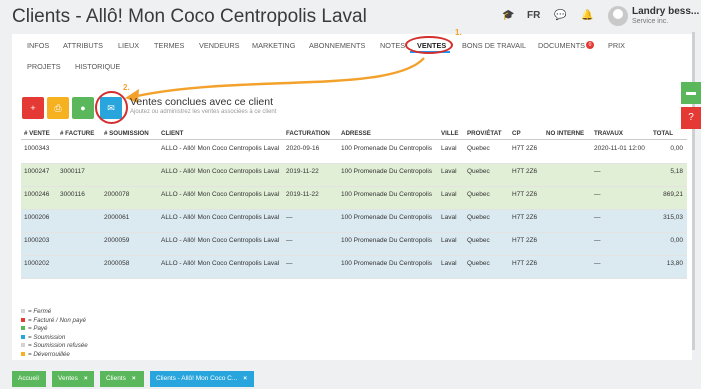 Image resolution: width=701 pixels, height=389 pixels. What do you see at coordinates (97, 66) in the screenshot?
I see `tab-historique: HISTORIQUE` at bounding box center [97, 66].